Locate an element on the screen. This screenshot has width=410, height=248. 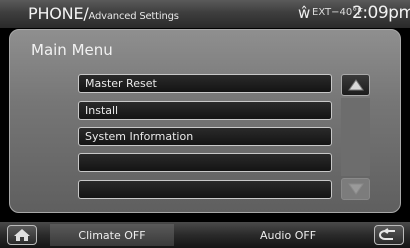
scroll-up-button is located at coordinates (355, 85).